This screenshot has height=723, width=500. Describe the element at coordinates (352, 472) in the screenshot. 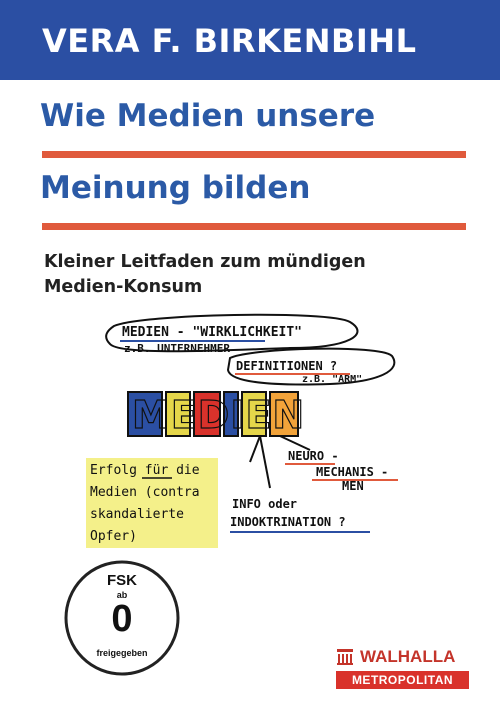

I see `neuro-line2: MECHANIS -` at that location.